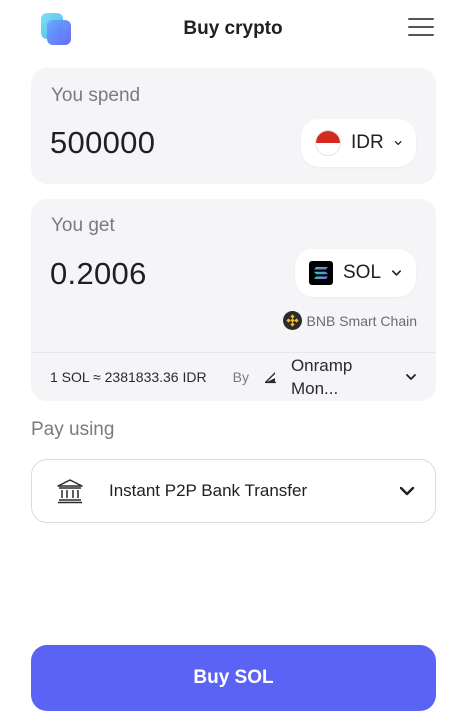 The width and height of the screenshot is (466, 720). I want to click on get-currency-code: SOL, so click(362, 272).